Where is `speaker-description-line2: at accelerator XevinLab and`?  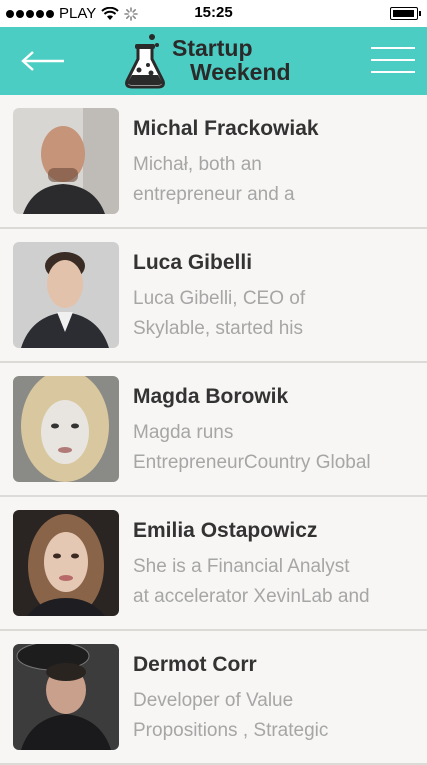 speaker-description-line2: at accelerator XevinLab and is located at coordinates (251, 596).